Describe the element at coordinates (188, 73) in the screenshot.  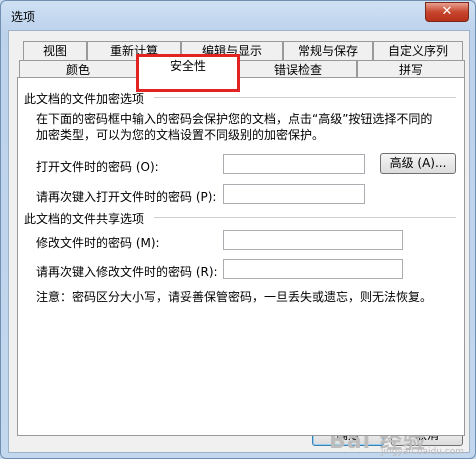
I see `highlight-annotation` at that location.